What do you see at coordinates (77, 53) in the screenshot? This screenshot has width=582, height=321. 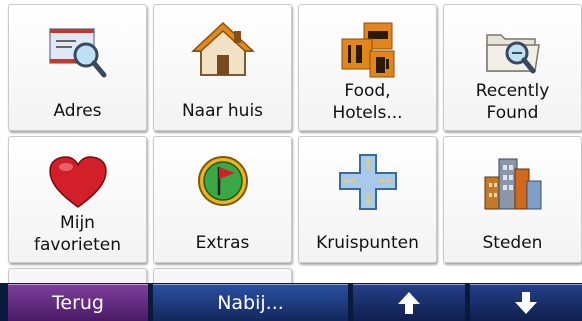 I see `address-envelope-icon` at bounding box center [77, 53].